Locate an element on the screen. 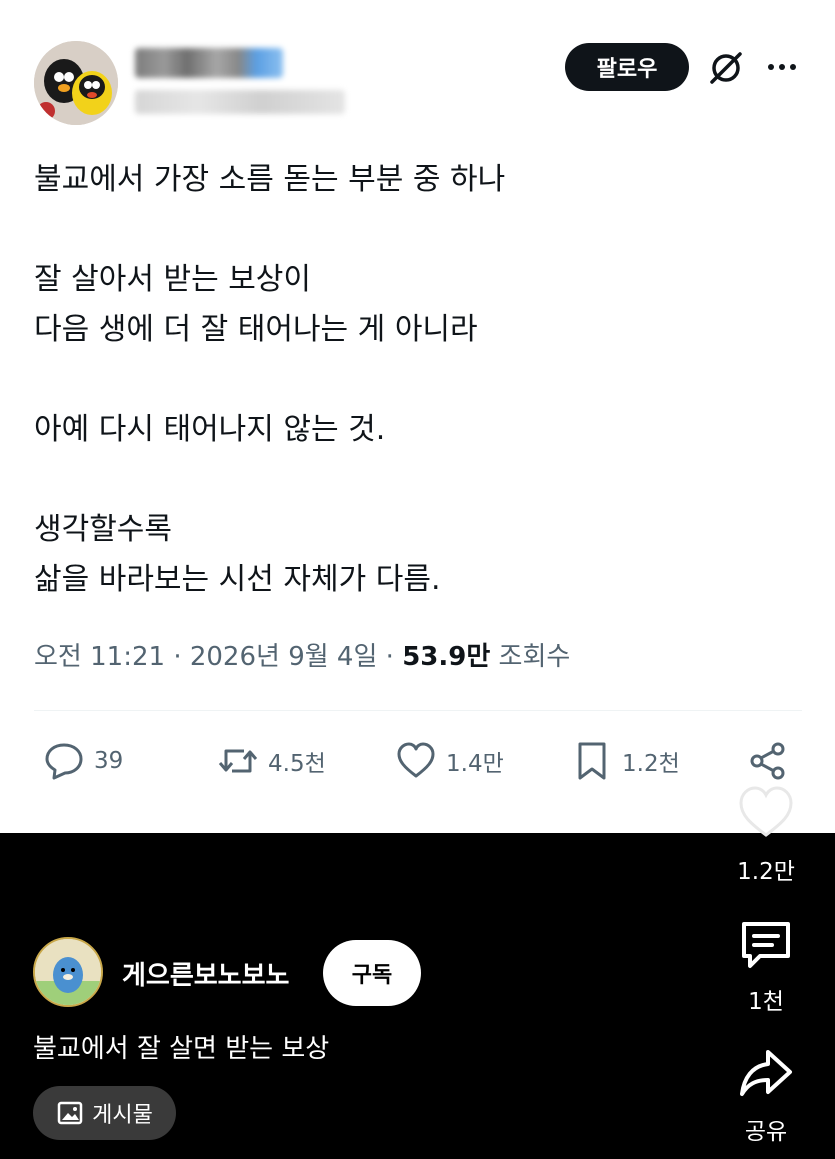  bookmark-button: 1.2천 is located at coordinates (625, 761).